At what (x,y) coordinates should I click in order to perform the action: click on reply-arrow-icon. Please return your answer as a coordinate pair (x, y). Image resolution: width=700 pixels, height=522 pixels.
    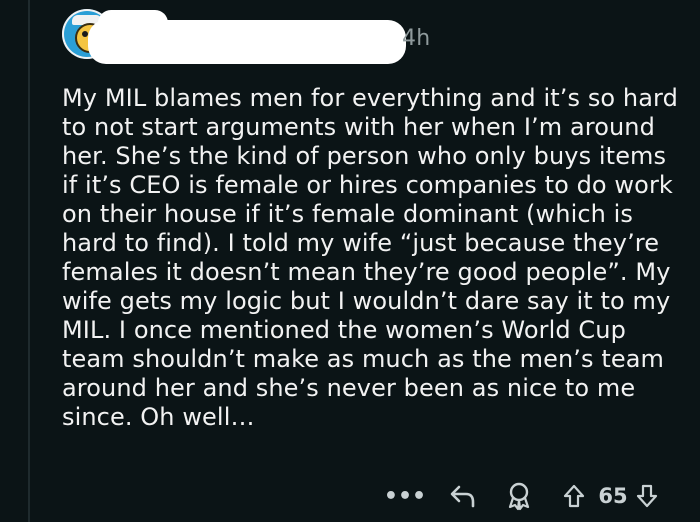
    Looking at the image, I should click on (462, 496).